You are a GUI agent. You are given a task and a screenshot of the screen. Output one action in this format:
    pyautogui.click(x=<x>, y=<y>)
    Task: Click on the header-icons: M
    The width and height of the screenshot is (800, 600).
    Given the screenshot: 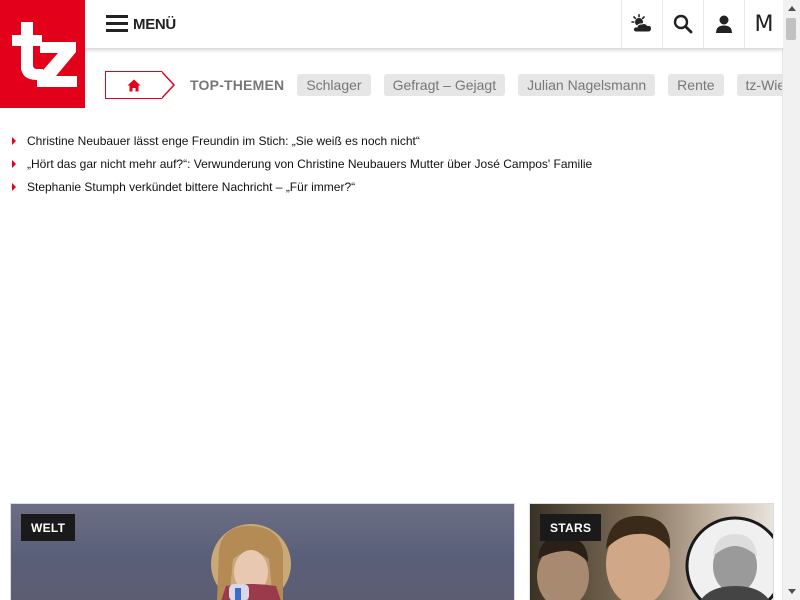 What is the action you would take?
    pyautogui.click(x=702, y=24)
    